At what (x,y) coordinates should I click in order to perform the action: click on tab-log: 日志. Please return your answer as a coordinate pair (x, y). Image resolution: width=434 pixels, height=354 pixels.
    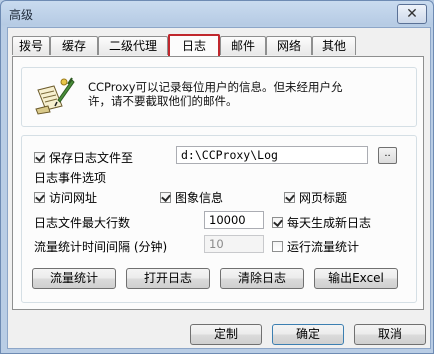
    Looking at the image, I should click on (194, 45).